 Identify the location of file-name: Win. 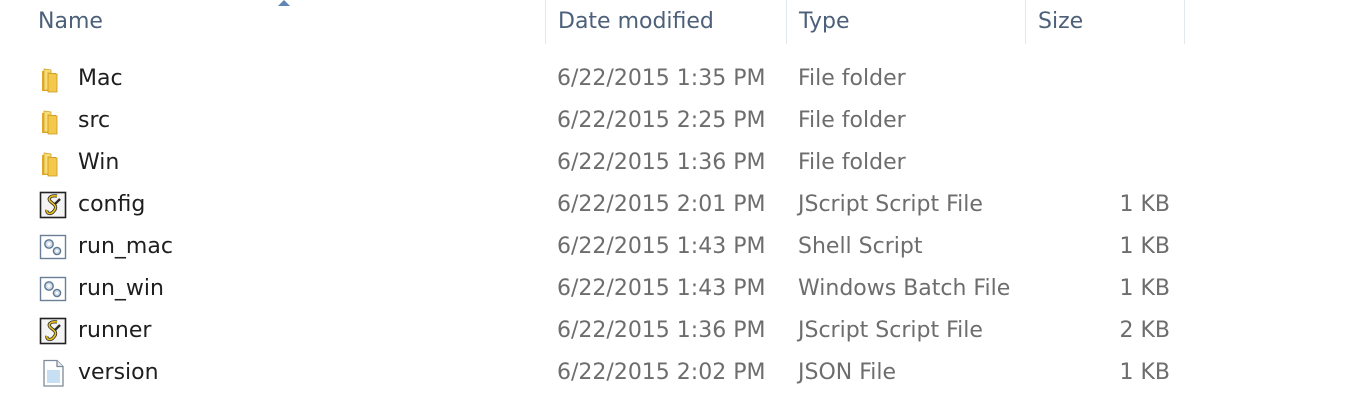
(99, 162).